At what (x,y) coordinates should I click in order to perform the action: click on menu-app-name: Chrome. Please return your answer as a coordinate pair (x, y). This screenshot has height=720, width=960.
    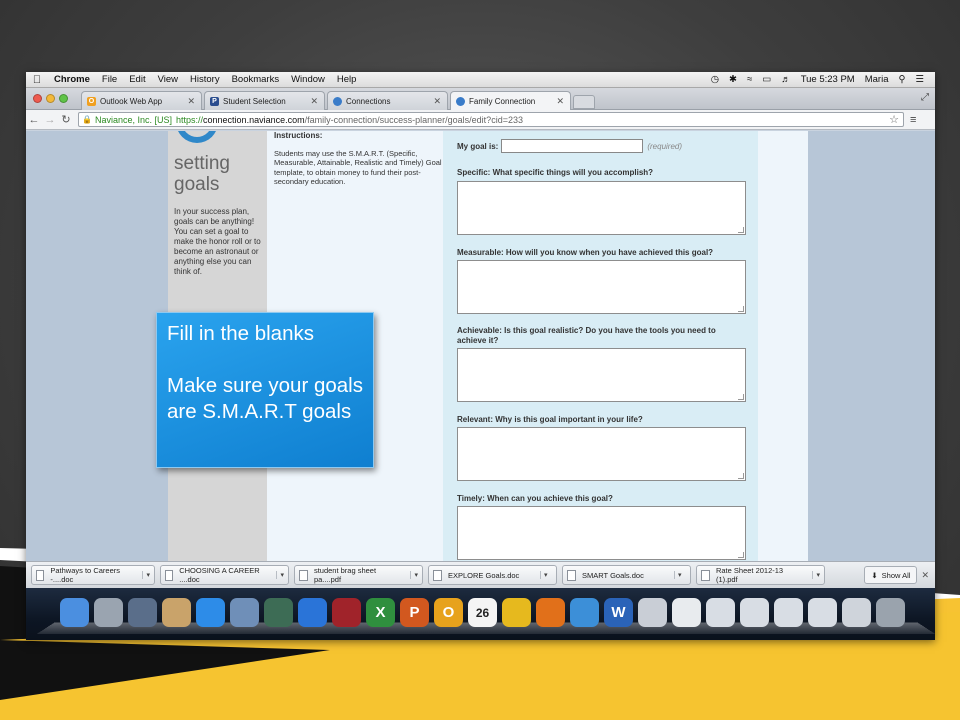
    Looking at the image, I should click on (72, 79).